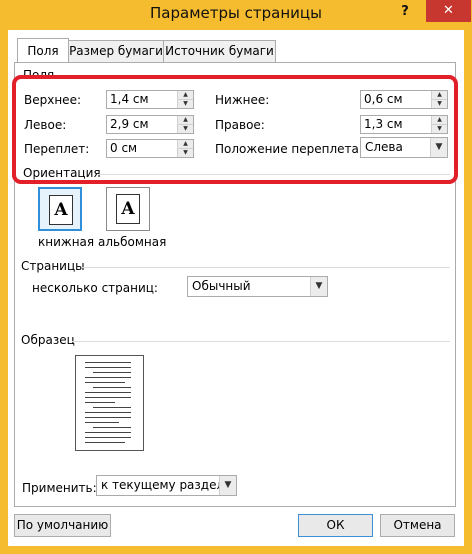 This screenshot has height=554, width=472. Describe the element at coordinates (132, 242) in the screenshot. I see `landscape-label: альбомная` at that location.